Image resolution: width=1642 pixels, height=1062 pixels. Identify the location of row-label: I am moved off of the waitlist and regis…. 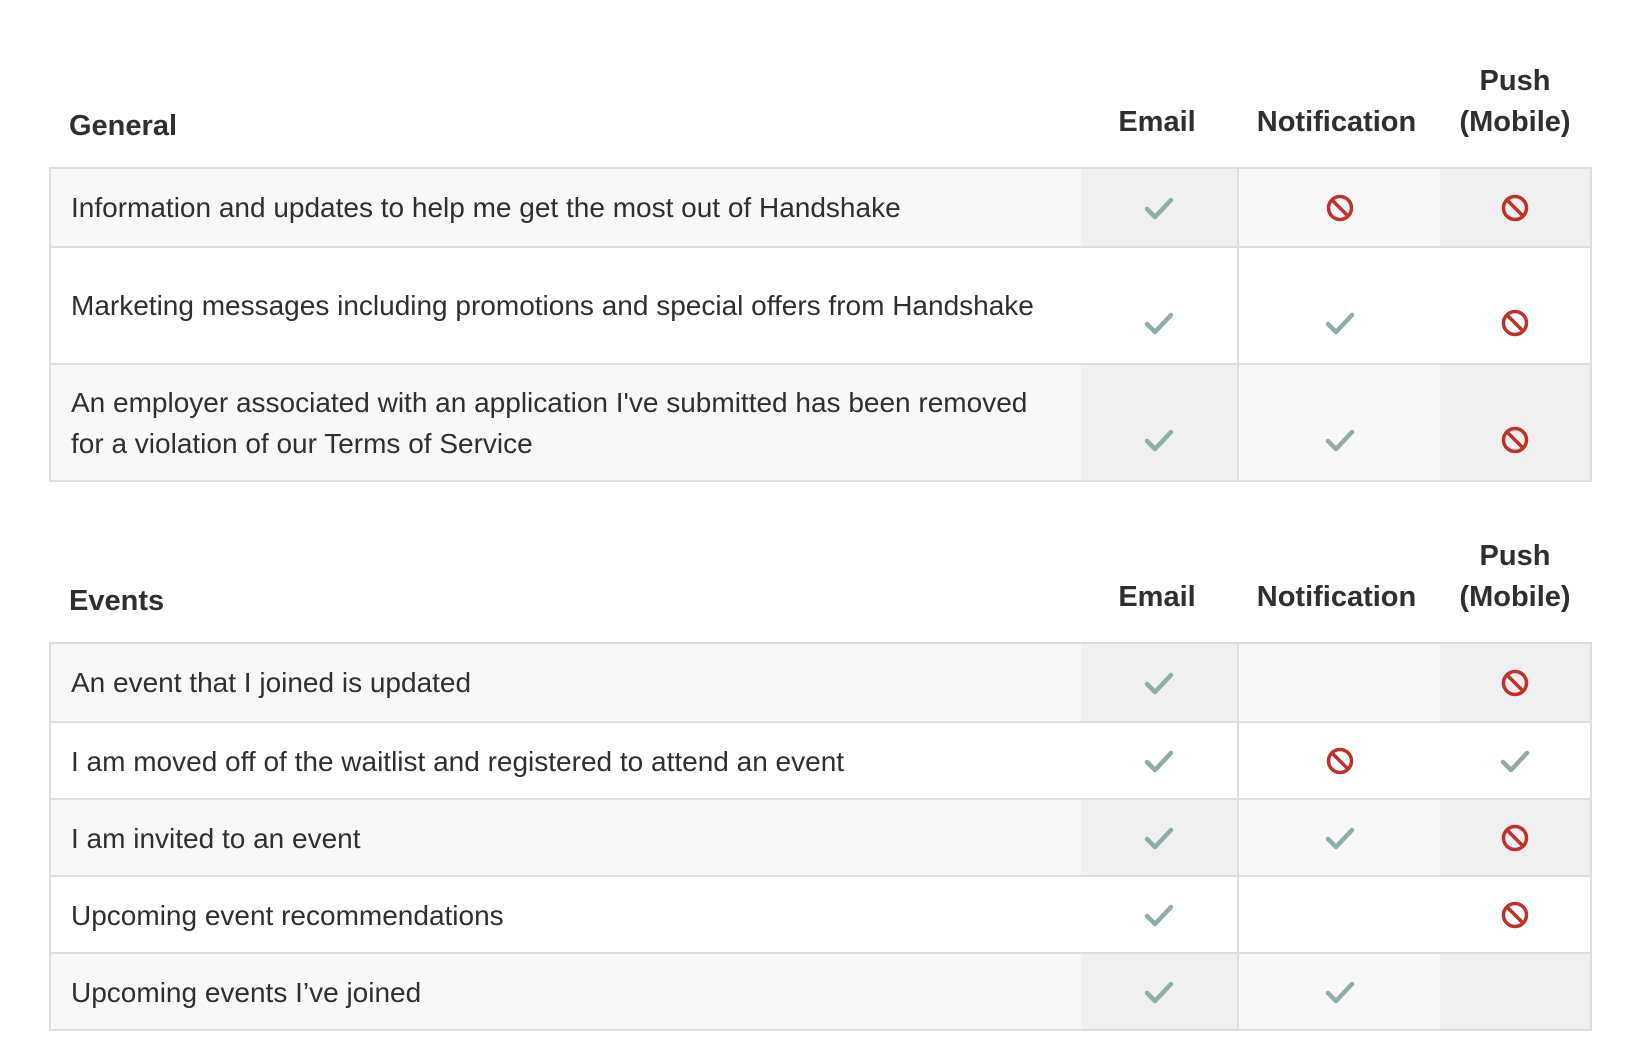
(458, 761).